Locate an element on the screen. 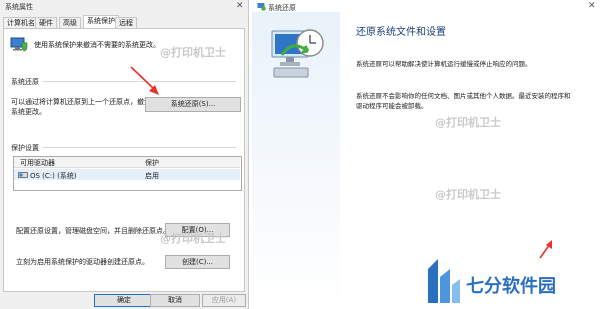 This screenshot has height=309, width=600. divider is located at coordinates (139, 147).